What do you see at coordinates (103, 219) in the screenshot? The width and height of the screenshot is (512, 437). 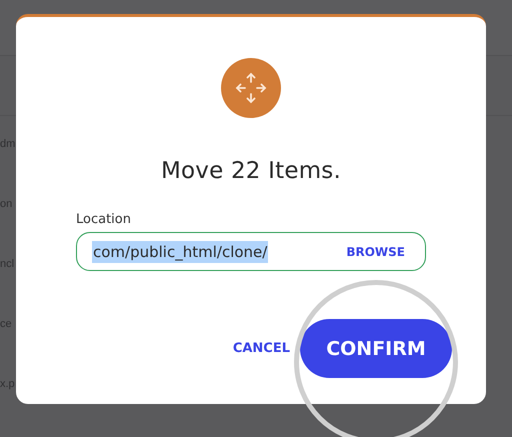 I see `field-label: Location` at bounding box center [103, 219].